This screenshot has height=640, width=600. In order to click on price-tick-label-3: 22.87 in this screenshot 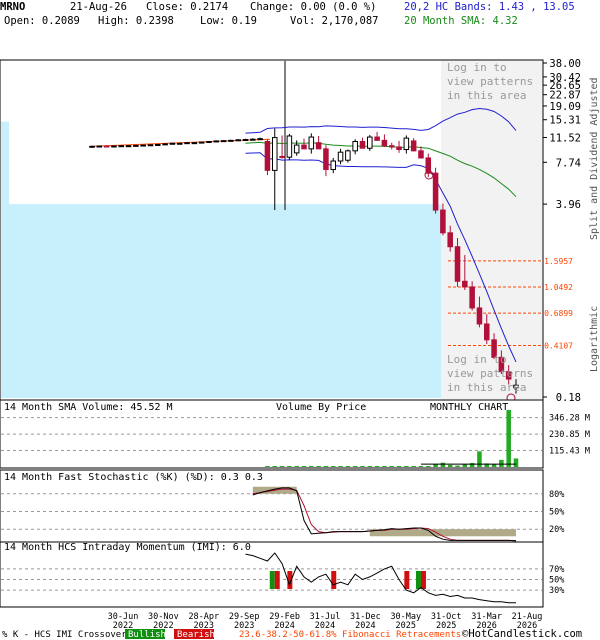, I will do `click(565, 96)`.